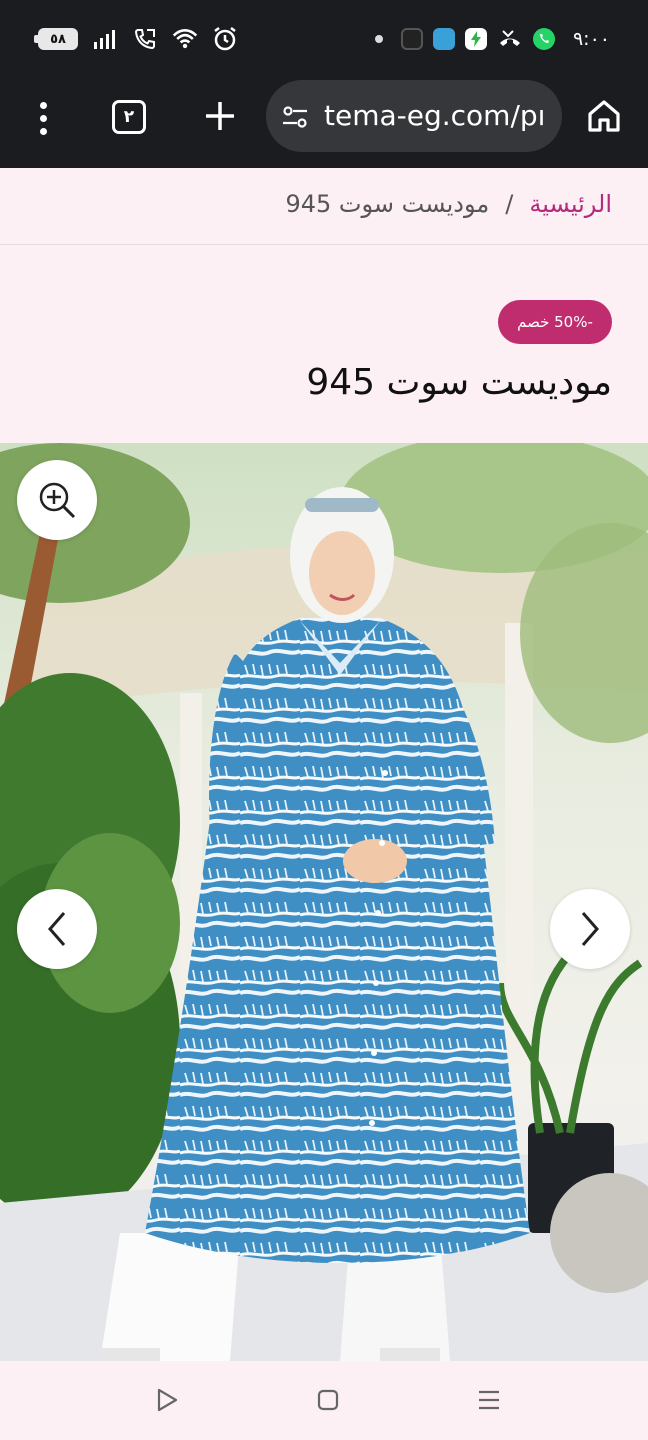 The width and height of the screenshot is (648, 1440). What do you see at coordinates (489, 1400) in the screenshot?
I see `recents-menu-icon` at bounding box center [489, 1400].